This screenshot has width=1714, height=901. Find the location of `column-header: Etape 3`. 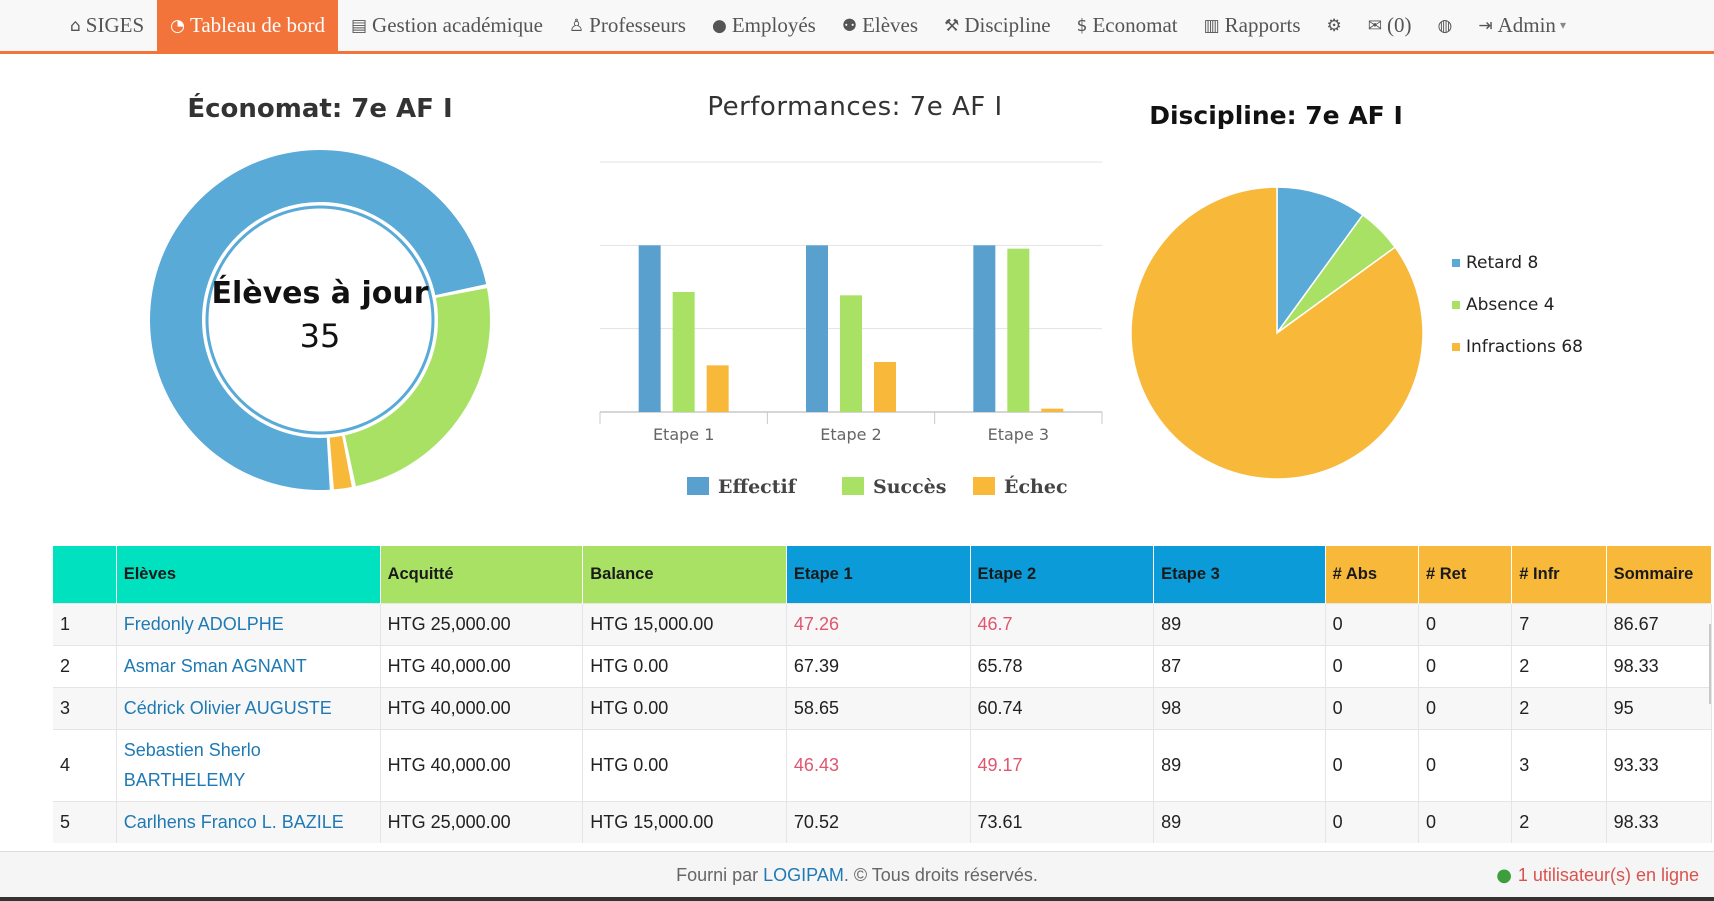

column-header: Etape 3 is located at coordinates (1239, 574).